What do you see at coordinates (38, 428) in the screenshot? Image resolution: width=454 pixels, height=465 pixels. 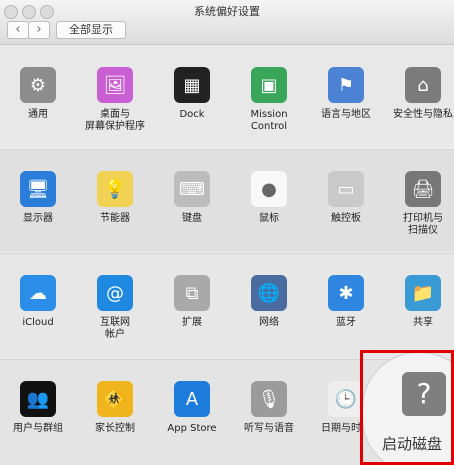 I see `users-groups-label: 用户与群组` at bounding box center [38, 428].